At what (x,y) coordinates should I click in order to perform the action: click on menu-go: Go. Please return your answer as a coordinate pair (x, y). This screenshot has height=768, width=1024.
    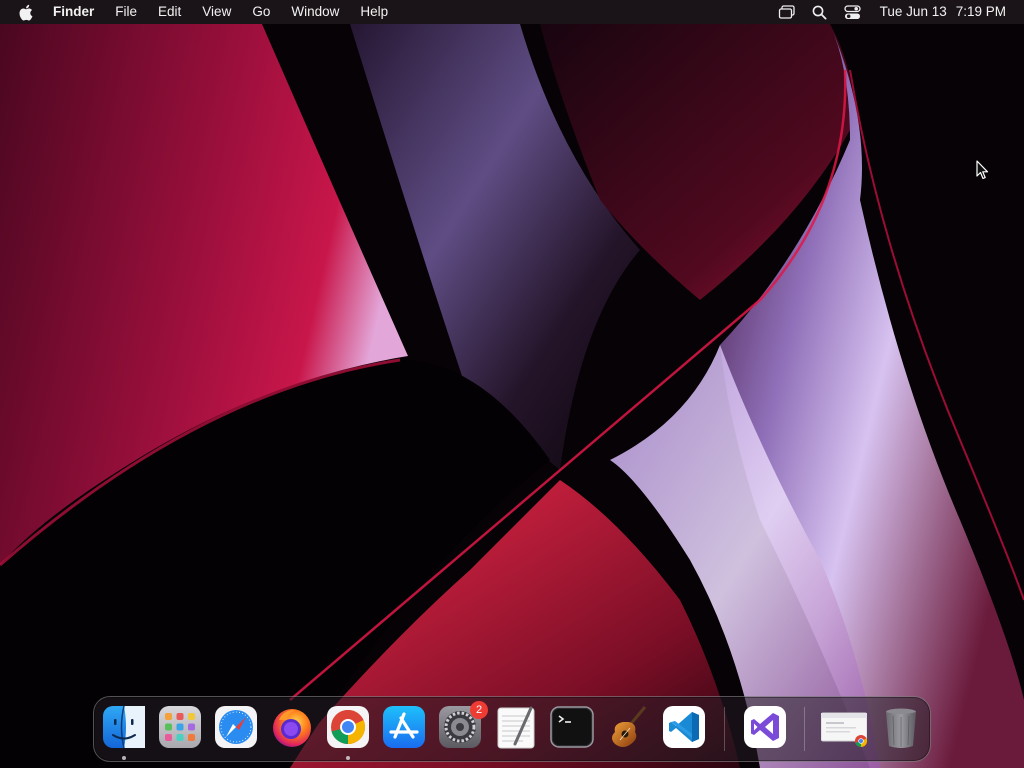
    Looking at the image, I should click on (261, 12).